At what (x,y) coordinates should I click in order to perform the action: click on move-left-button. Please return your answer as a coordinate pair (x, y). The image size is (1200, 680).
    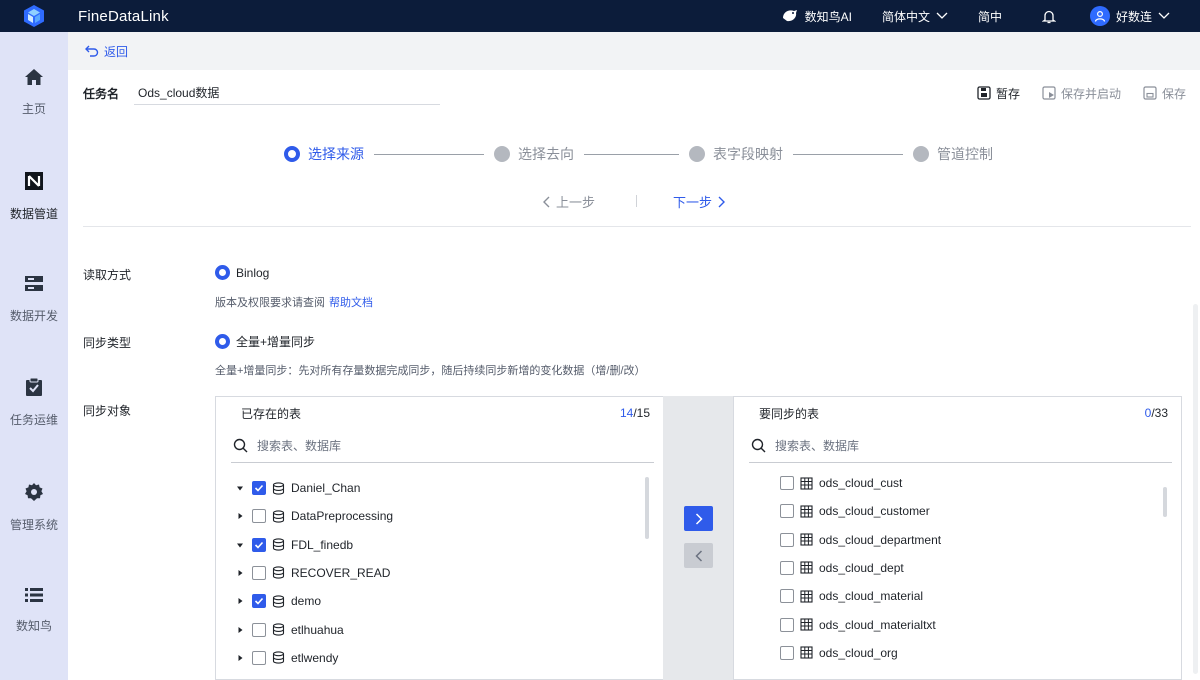
    Looking at the image, I should click on (698, 555).